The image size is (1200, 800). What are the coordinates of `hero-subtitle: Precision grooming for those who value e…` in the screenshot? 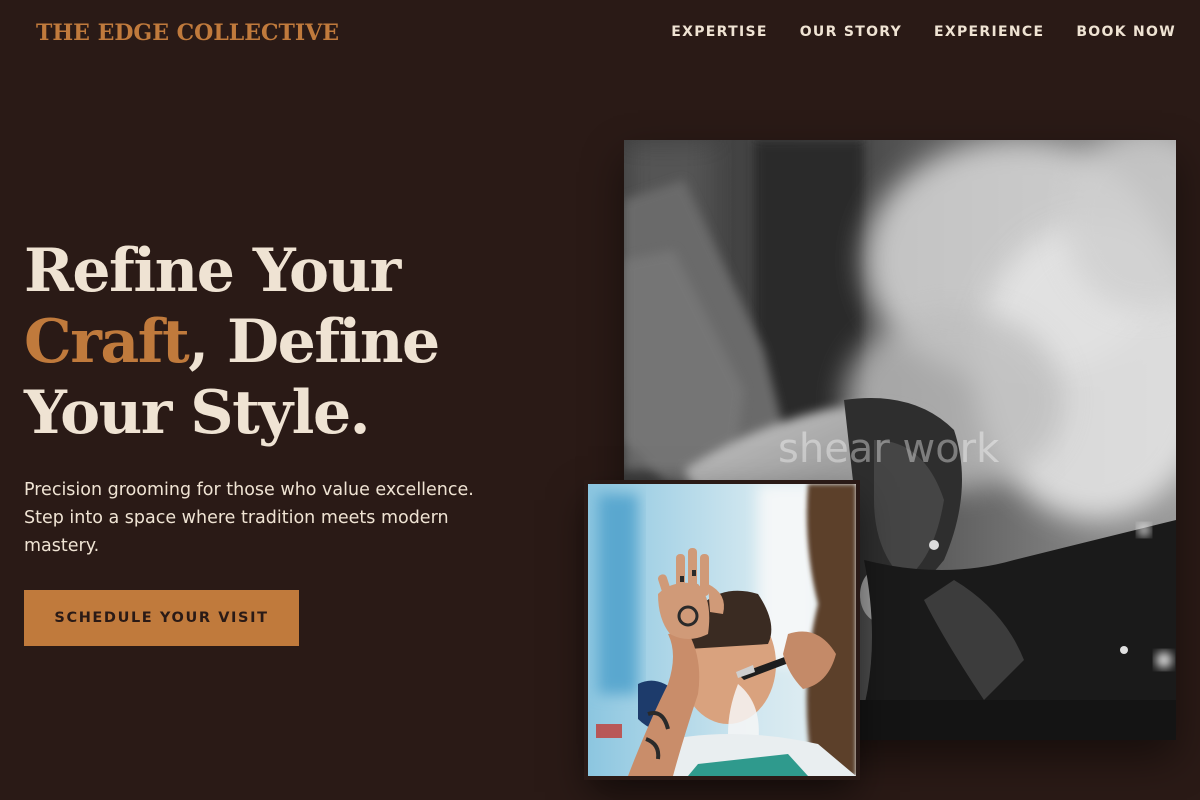 It's located at (249, 518).